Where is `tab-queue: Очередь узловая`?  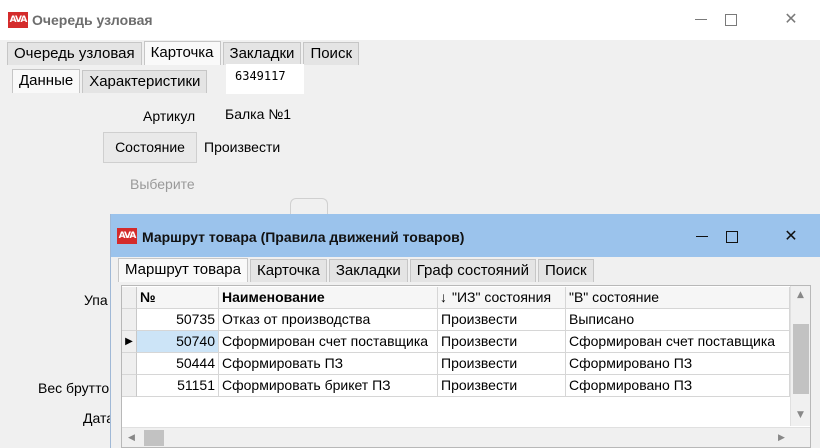 tab-queue: Очередь узловая is located at coordinates (74, 53).